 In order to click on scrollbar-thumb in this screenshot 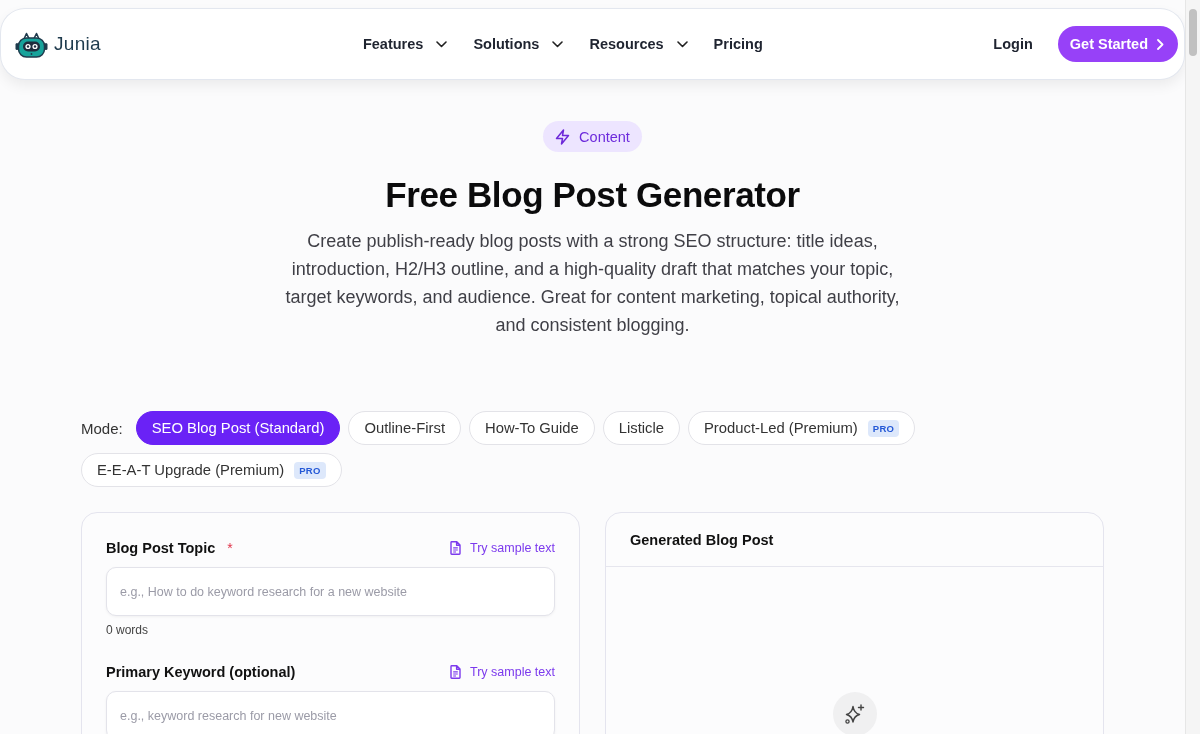, I will do `click(1193, 32)`.